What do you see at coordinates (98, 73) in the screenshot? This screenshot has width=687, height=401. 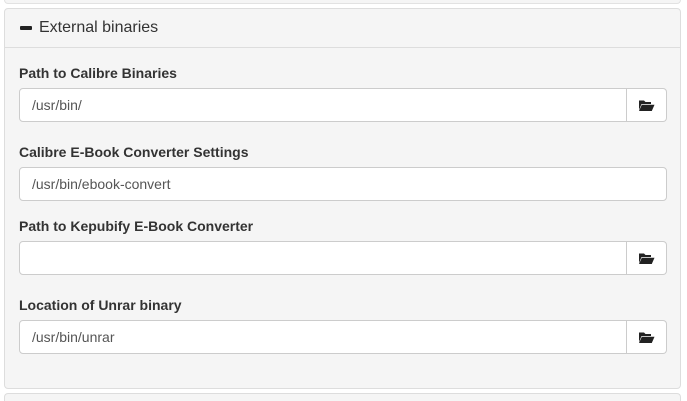 I see `calibre-binaries-label: Path to Calibre Binaries` at bounding box center [98, 73].